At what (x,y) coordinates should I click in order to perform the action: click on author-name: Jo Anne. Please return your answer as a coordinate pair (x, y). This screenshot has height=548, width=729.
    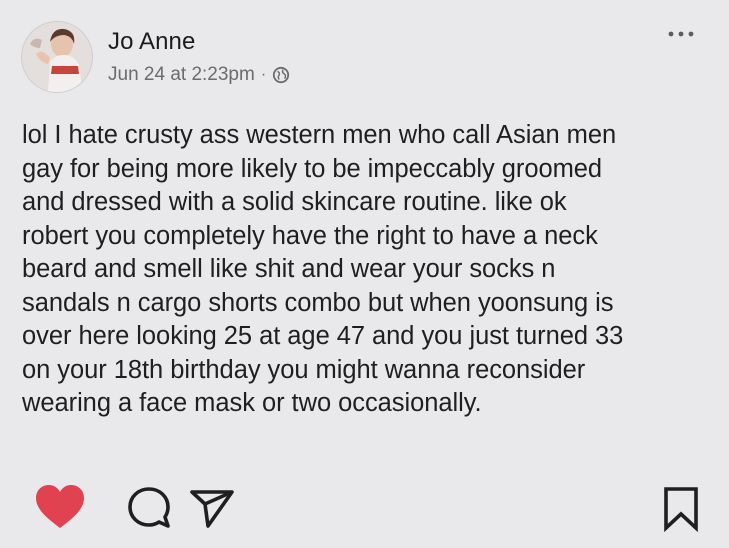
    Looking at the image, I should click on (151, 42).